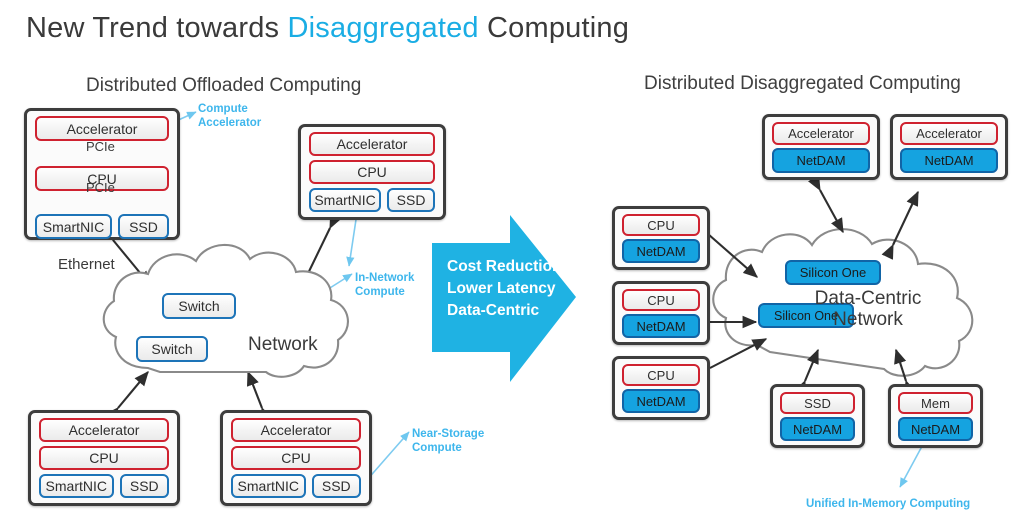 This screenshot has width=1024, height=517. I want to click on page-title-highlight: Disaggregated, so click(383, 28).